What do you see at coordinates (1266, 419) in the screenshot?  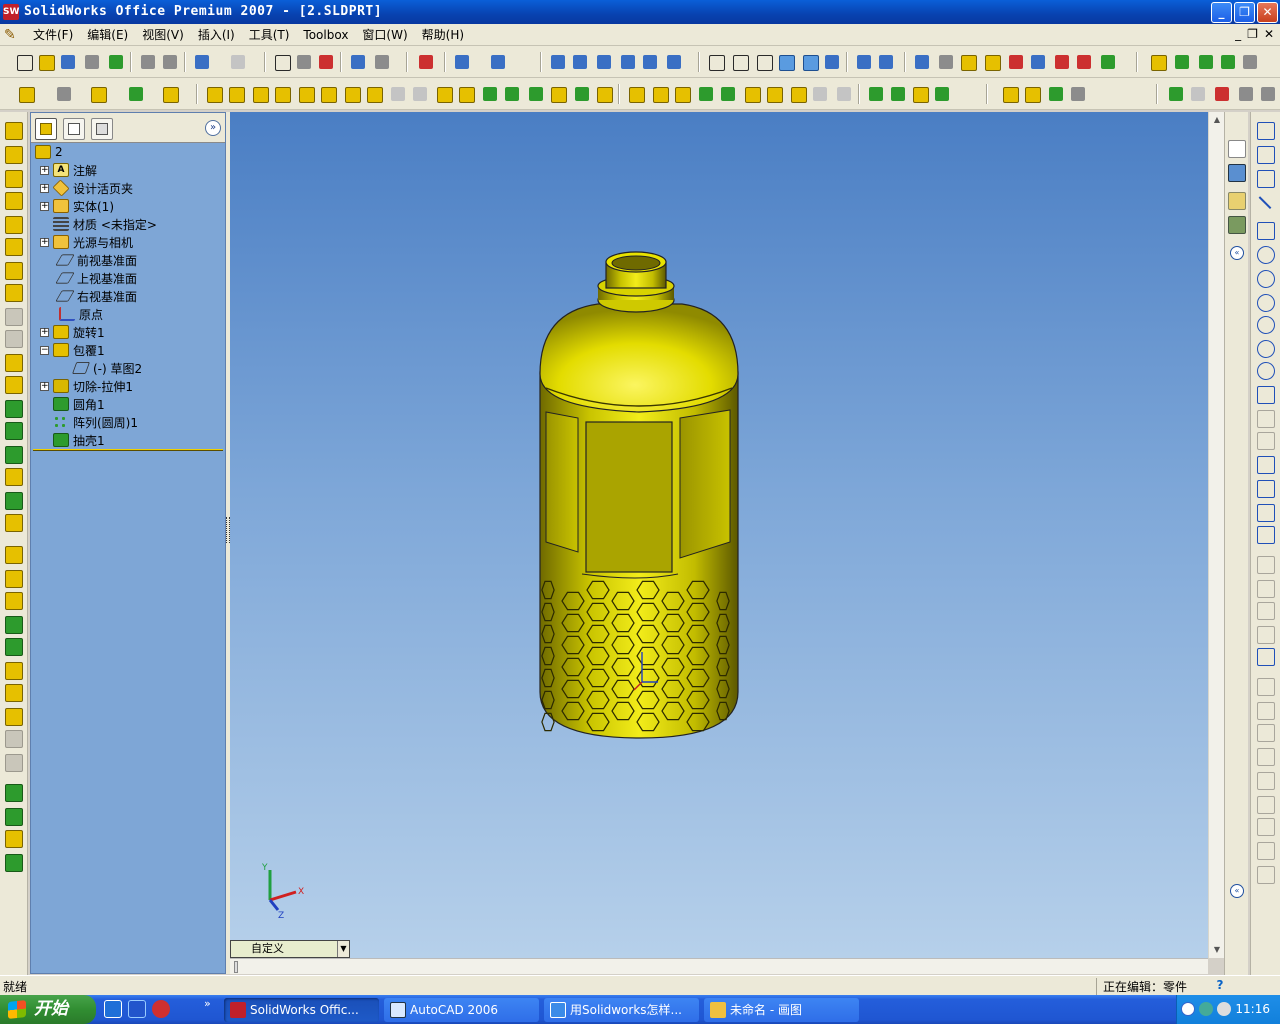 I see `centerline-icon` at bounding box center [1266, 419].